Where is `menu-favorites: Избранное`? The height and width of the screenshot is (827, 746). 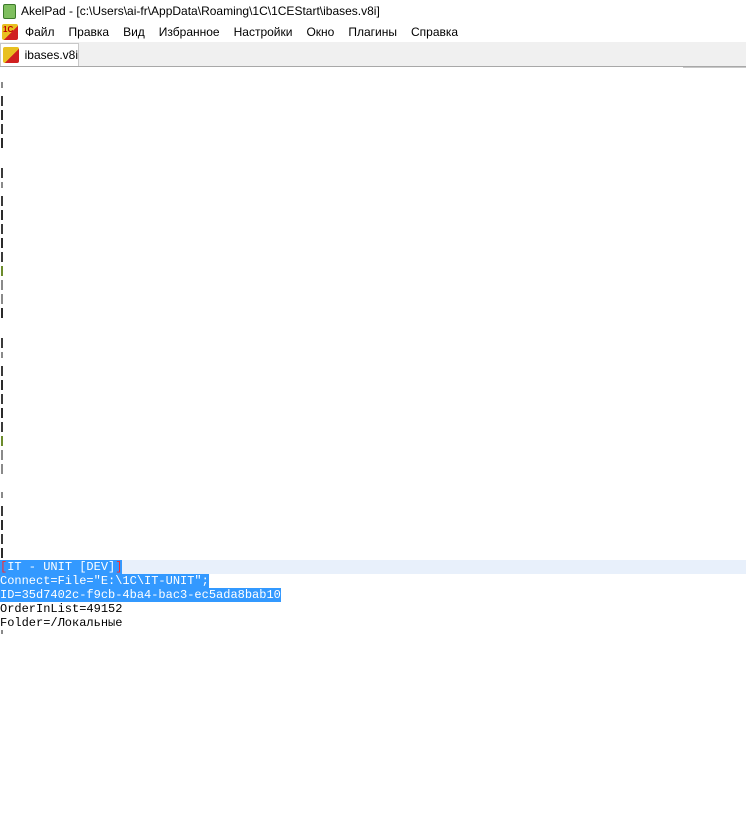 menu-favorites: Избранное is located at coordinates (193, 32).